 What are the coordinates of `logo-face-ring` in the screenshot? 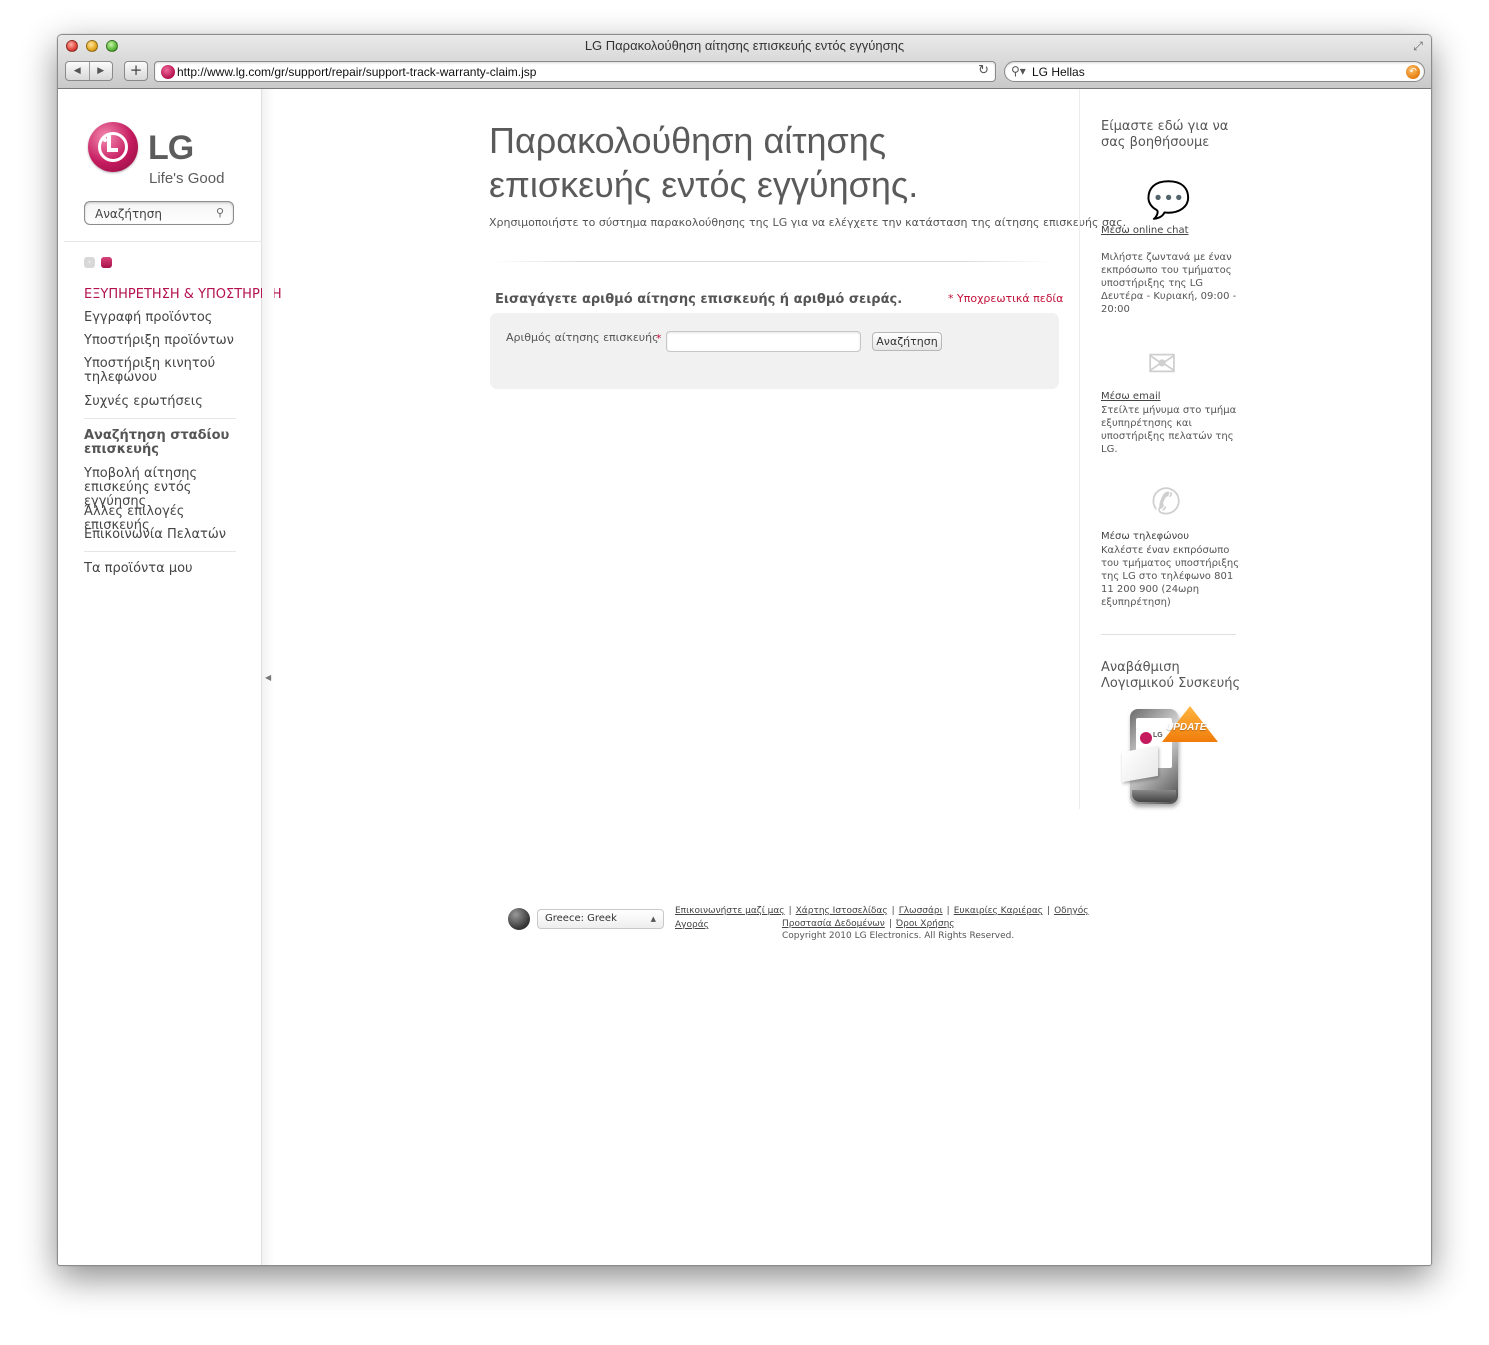 It's located at (113, 147).